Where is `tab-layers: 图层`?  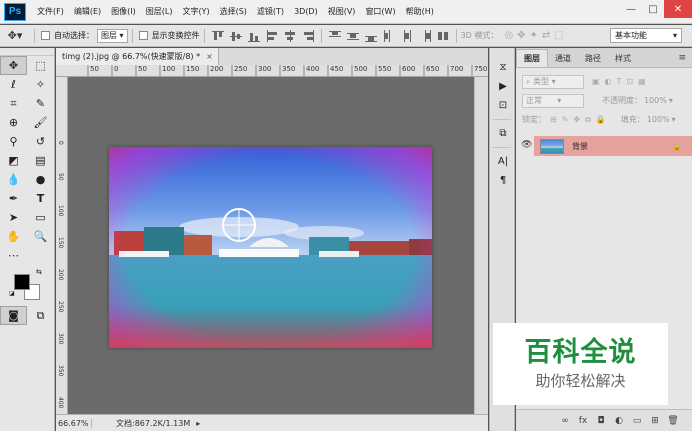 tab-layers: 图层 is located at coordinates (532, 58).